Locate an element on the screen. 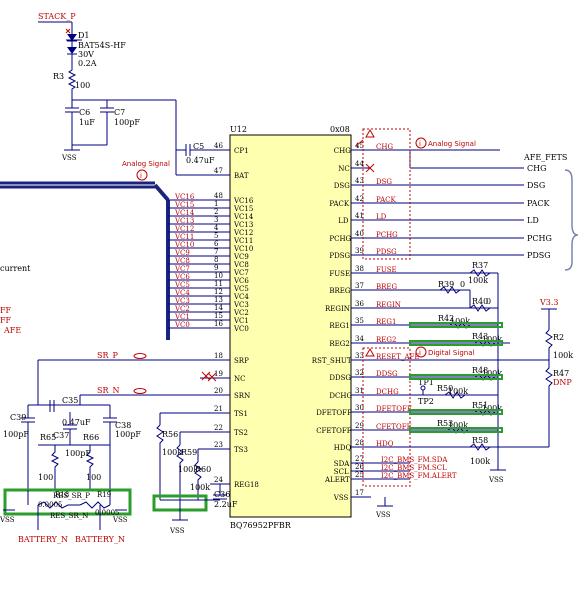 The image size is (585, 600). net-label-ld: LD is located at coordinates (381, 217).